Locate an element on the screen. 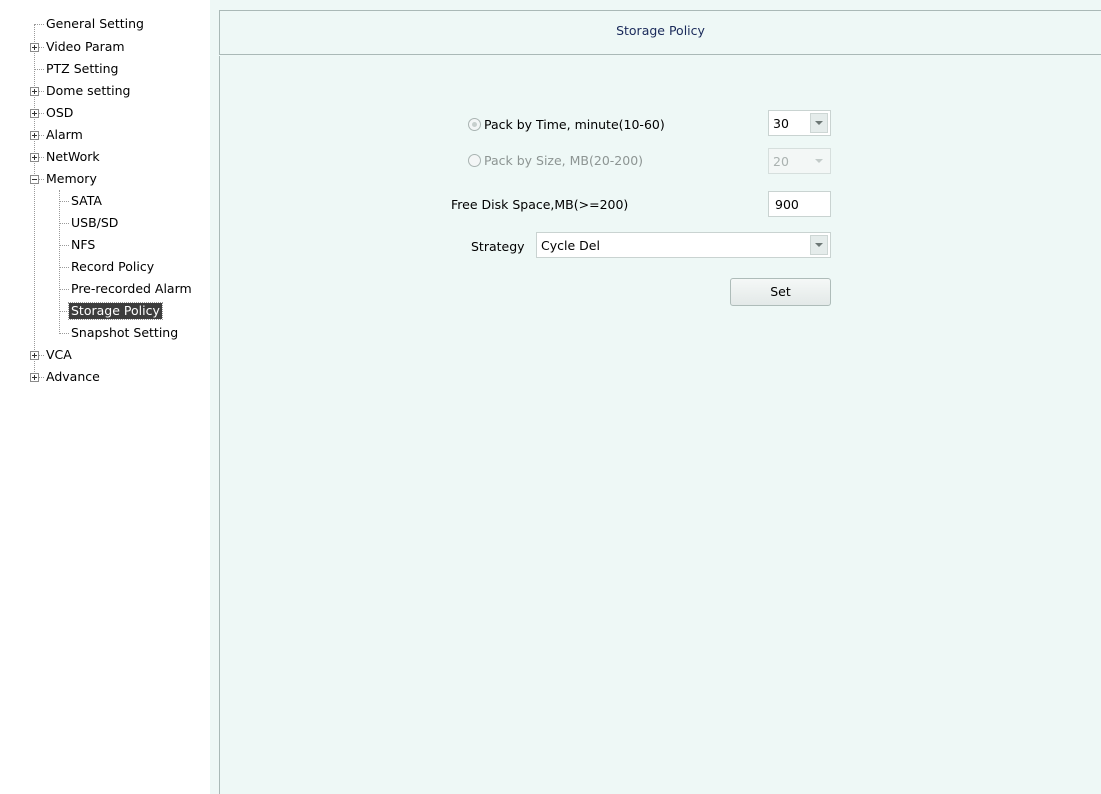 The height and width of the screenshot is (794, 1101). tree-item-label: PTZ Setting is located at coordinates (82, 68).